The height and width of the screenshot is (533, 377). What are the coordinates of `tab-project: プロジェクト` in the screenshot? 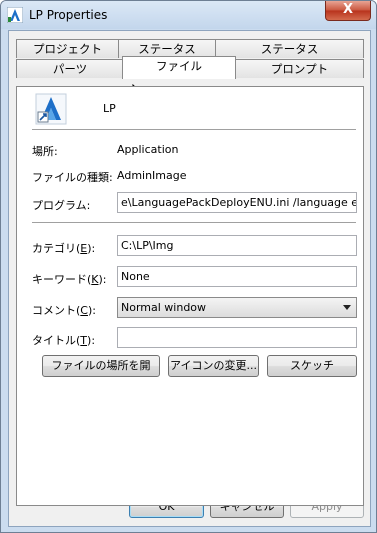 It's located at (67, 48).